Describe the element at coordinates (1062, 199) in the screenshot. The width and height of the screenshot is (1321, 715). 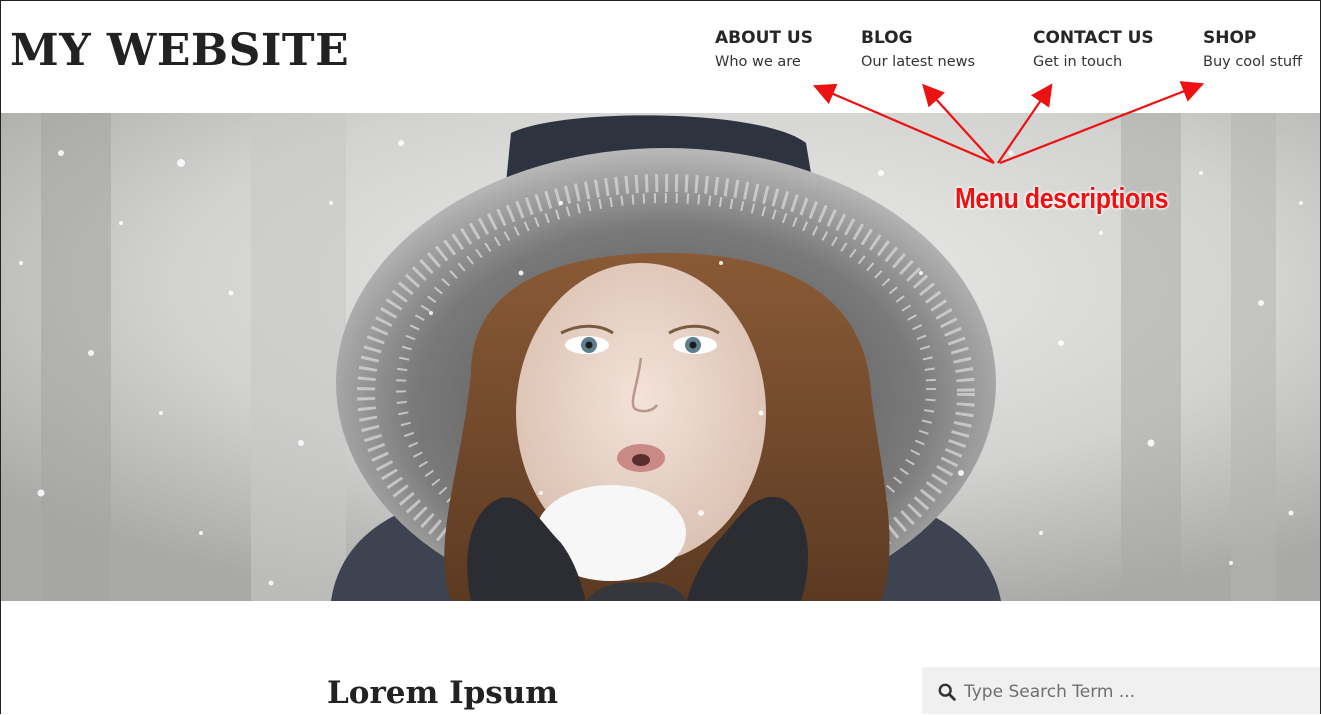
I see `annotation-label: Menu descriptions` at that location.